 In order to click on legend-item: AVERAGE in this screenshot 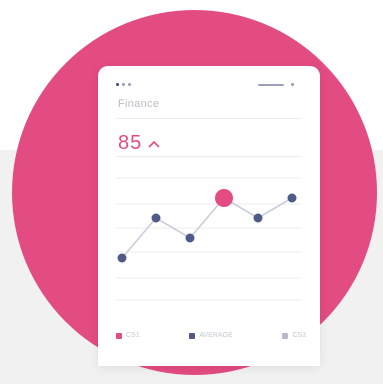, I will do `click(211, 335)`.